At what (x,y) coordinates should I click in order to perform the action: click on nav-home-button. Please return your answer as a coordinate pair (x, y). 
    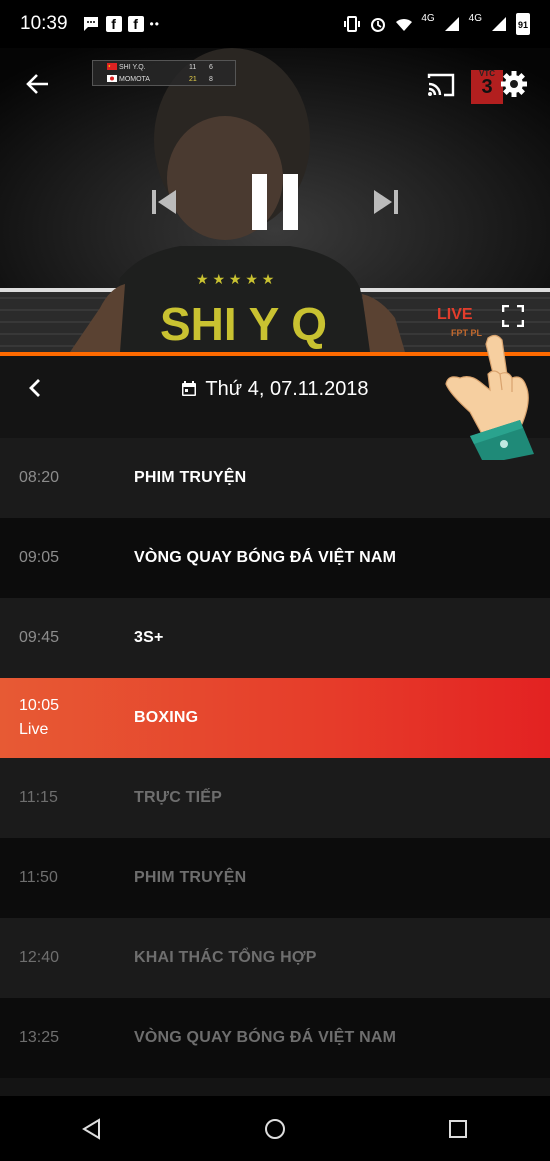
    Looking at the image, I should click on (275, 1129).